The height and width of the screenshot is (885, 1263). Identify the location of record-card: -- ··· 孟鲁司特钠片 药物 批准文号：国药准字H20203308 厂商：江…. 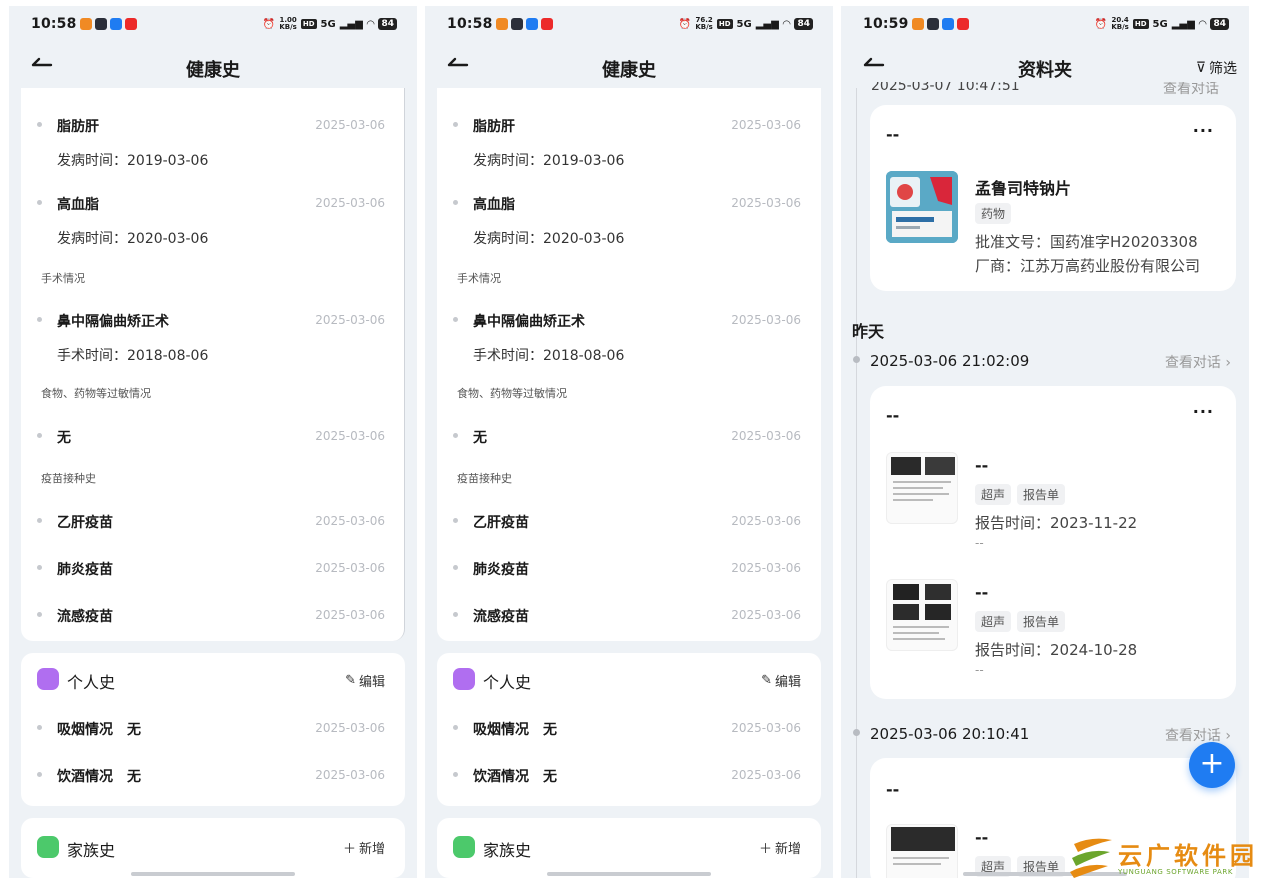
(1053, 198).